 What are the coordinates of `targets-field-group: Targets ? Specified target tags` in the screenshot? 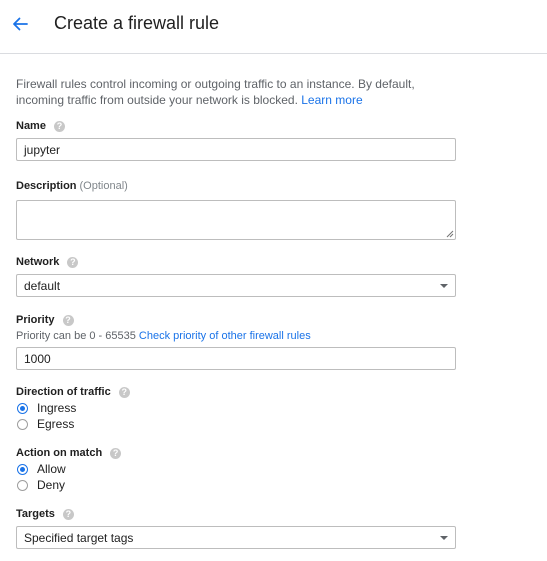 It's located at (236, 527).